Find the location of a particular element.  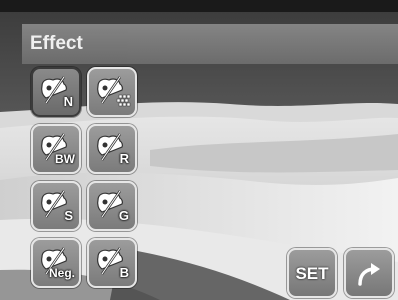

effect-normal-button: N is located at coordinates (56, 92).